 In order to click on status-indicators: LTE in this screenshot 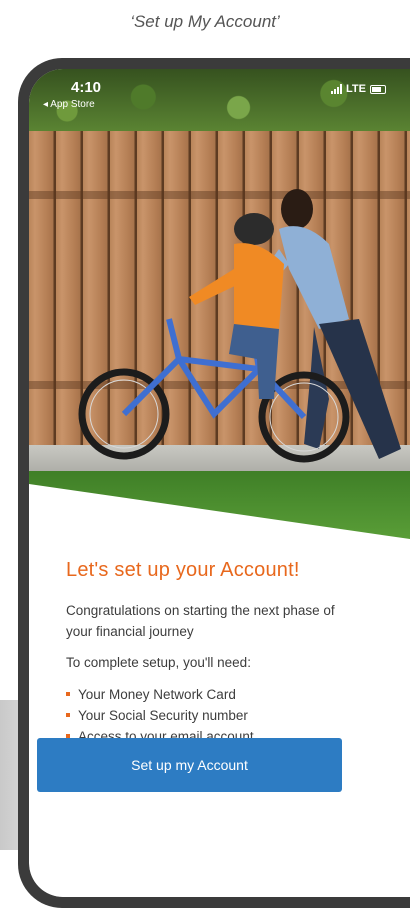, I will do `click(358, 89)`.